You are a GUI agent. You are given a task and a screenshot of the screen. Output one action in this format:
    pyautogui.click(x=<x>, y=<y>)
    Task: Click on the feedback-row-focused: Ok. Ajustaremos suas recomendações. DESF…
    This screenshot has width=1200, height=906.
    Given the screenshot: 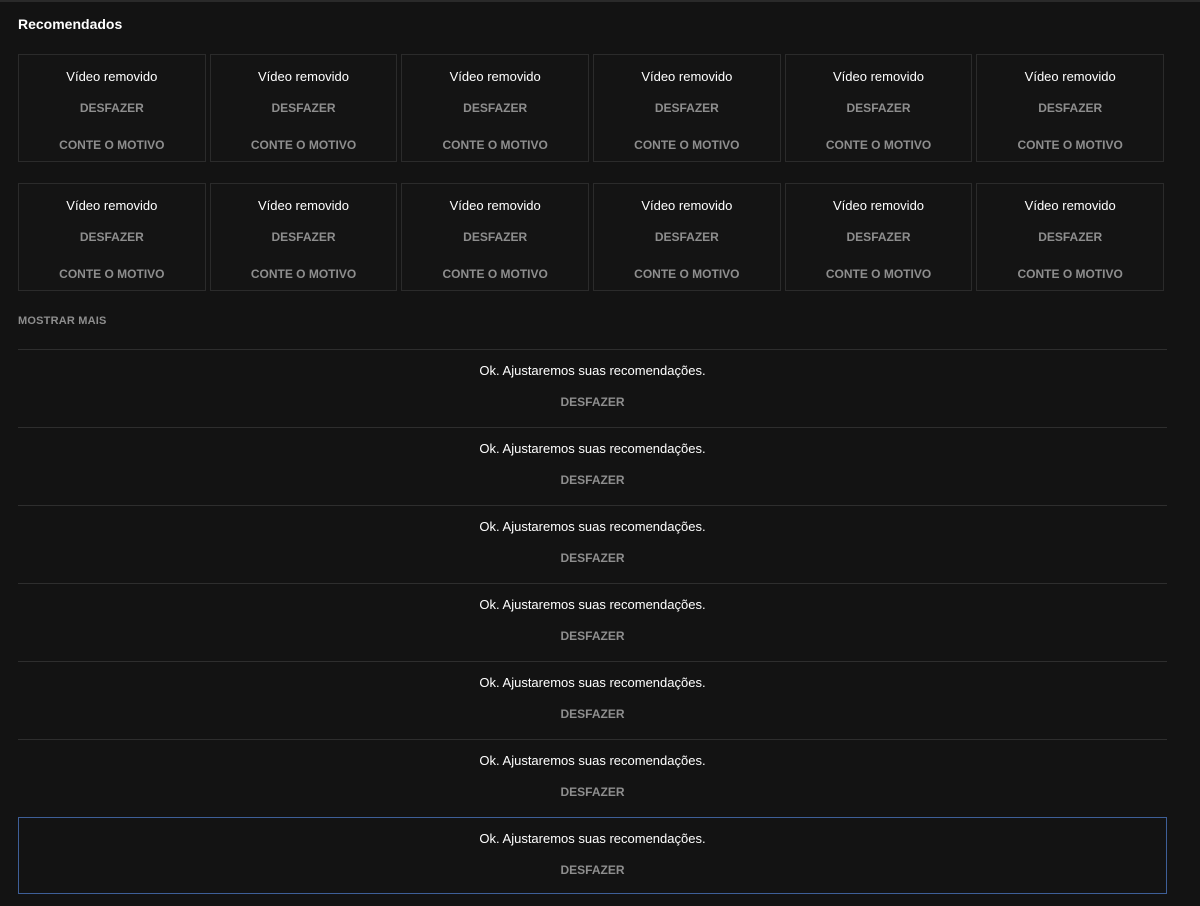 What is the action you would take?
    pyautogui.click(x=592, y=855)
    